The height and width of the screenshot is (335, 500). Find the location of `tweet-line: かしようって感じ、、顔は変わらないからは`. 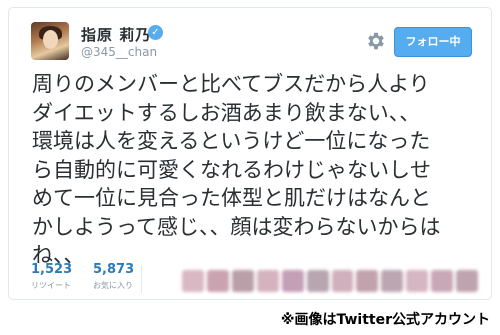

tweet-line: かしようって感じ、、顔は変わらないからは is located at coordinates (236, 226).